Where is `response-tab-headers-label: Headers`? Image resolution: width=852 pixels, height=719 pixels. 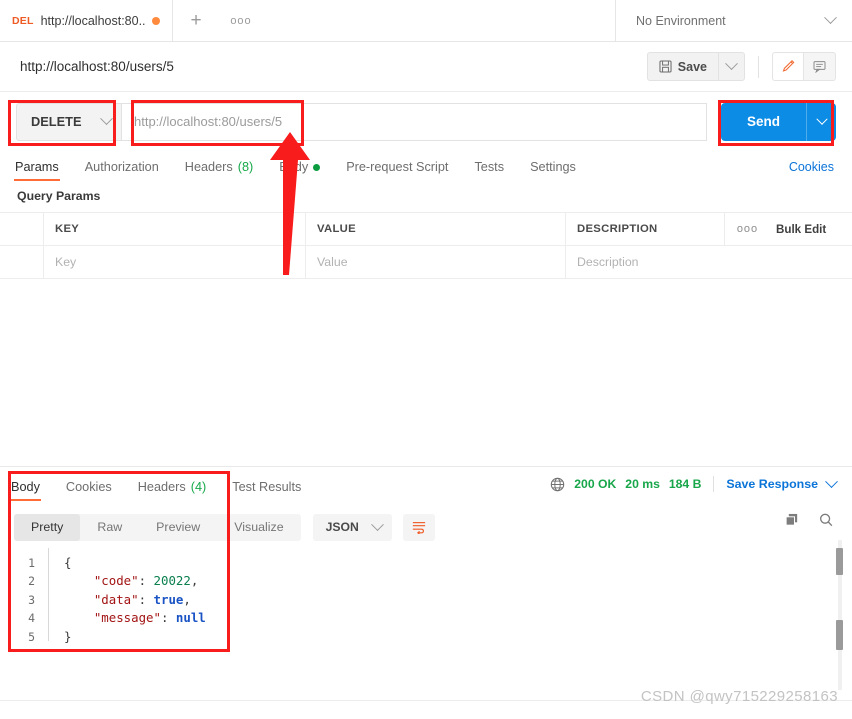 response-tab-headers-label: Headers is located at coordinates (161, 487).